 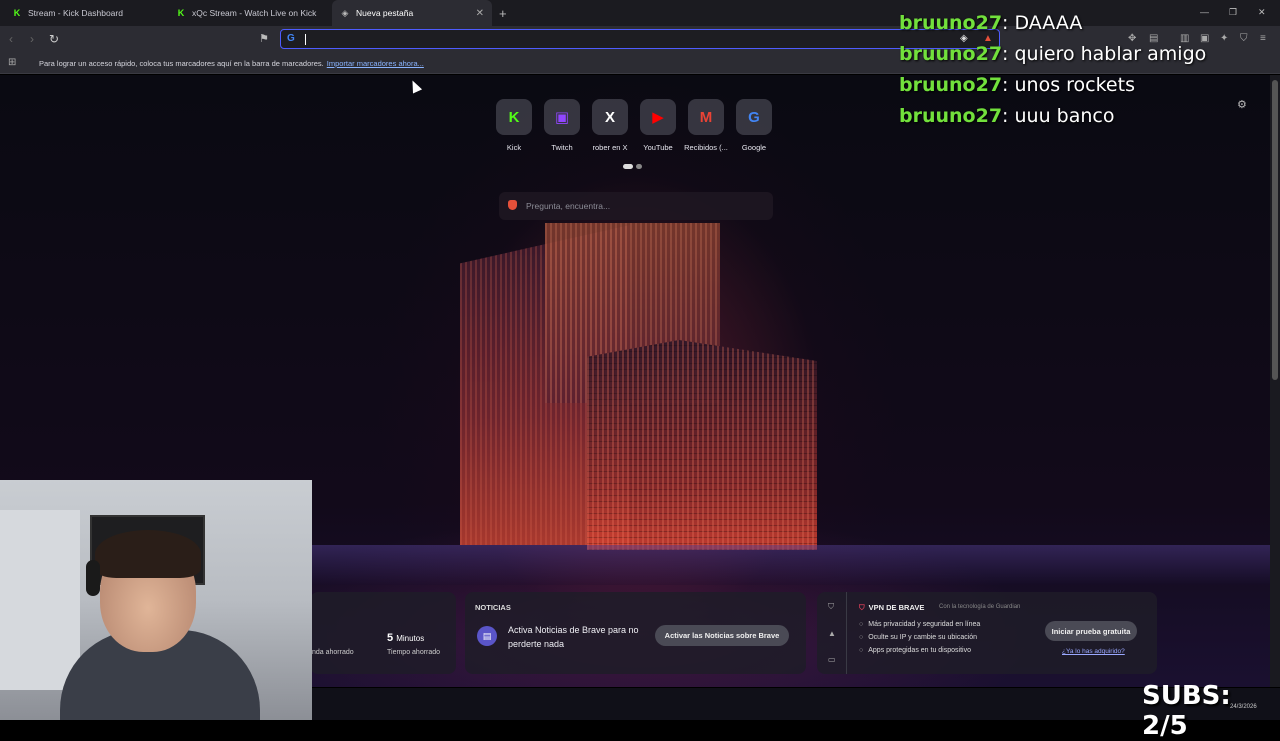 I want to click on reload-icon: ↻, so click(x=54, y=39).